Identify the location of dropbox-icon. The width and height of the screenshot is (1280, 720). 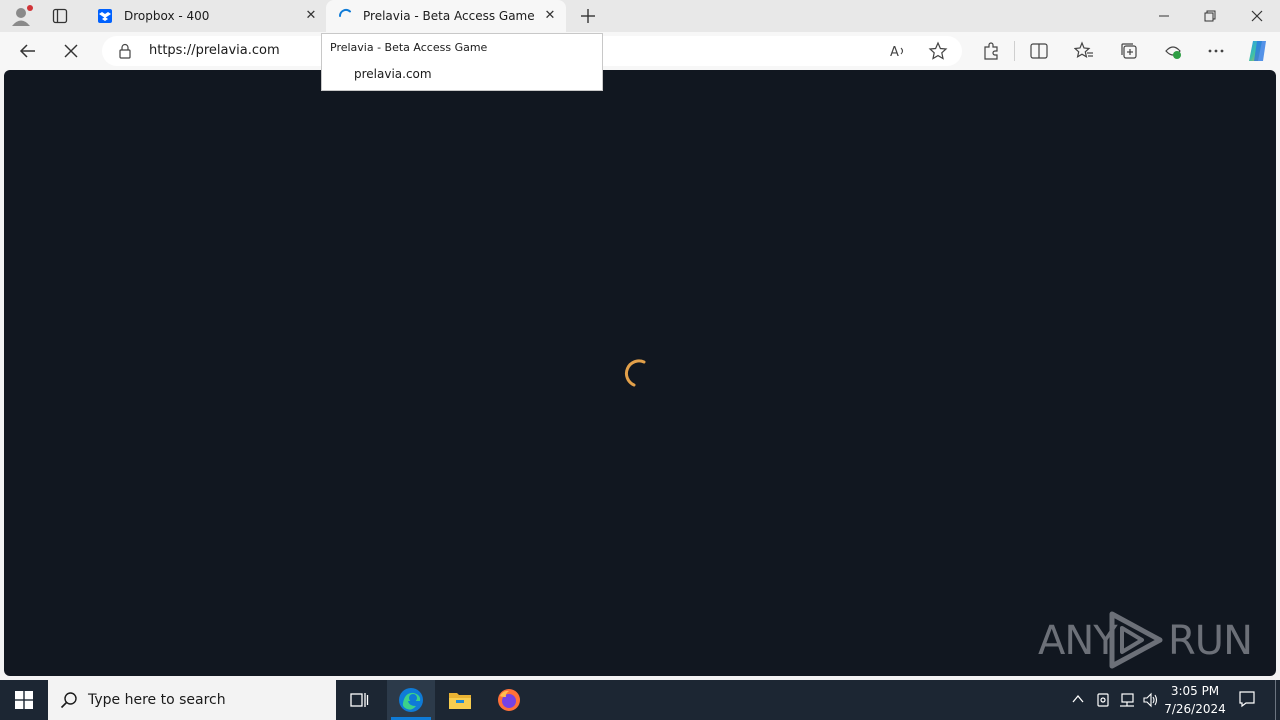
(105, 16).